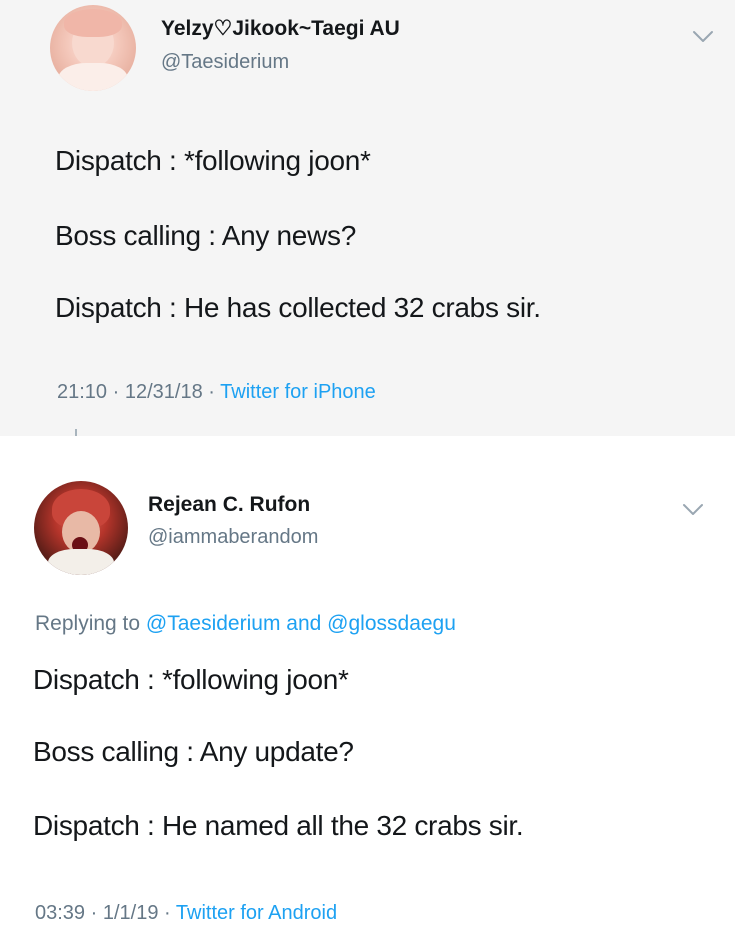  Describe the element at coordinates (163, 392) in the screenshot. I see `tweet-date: 12/31/18` at that location.